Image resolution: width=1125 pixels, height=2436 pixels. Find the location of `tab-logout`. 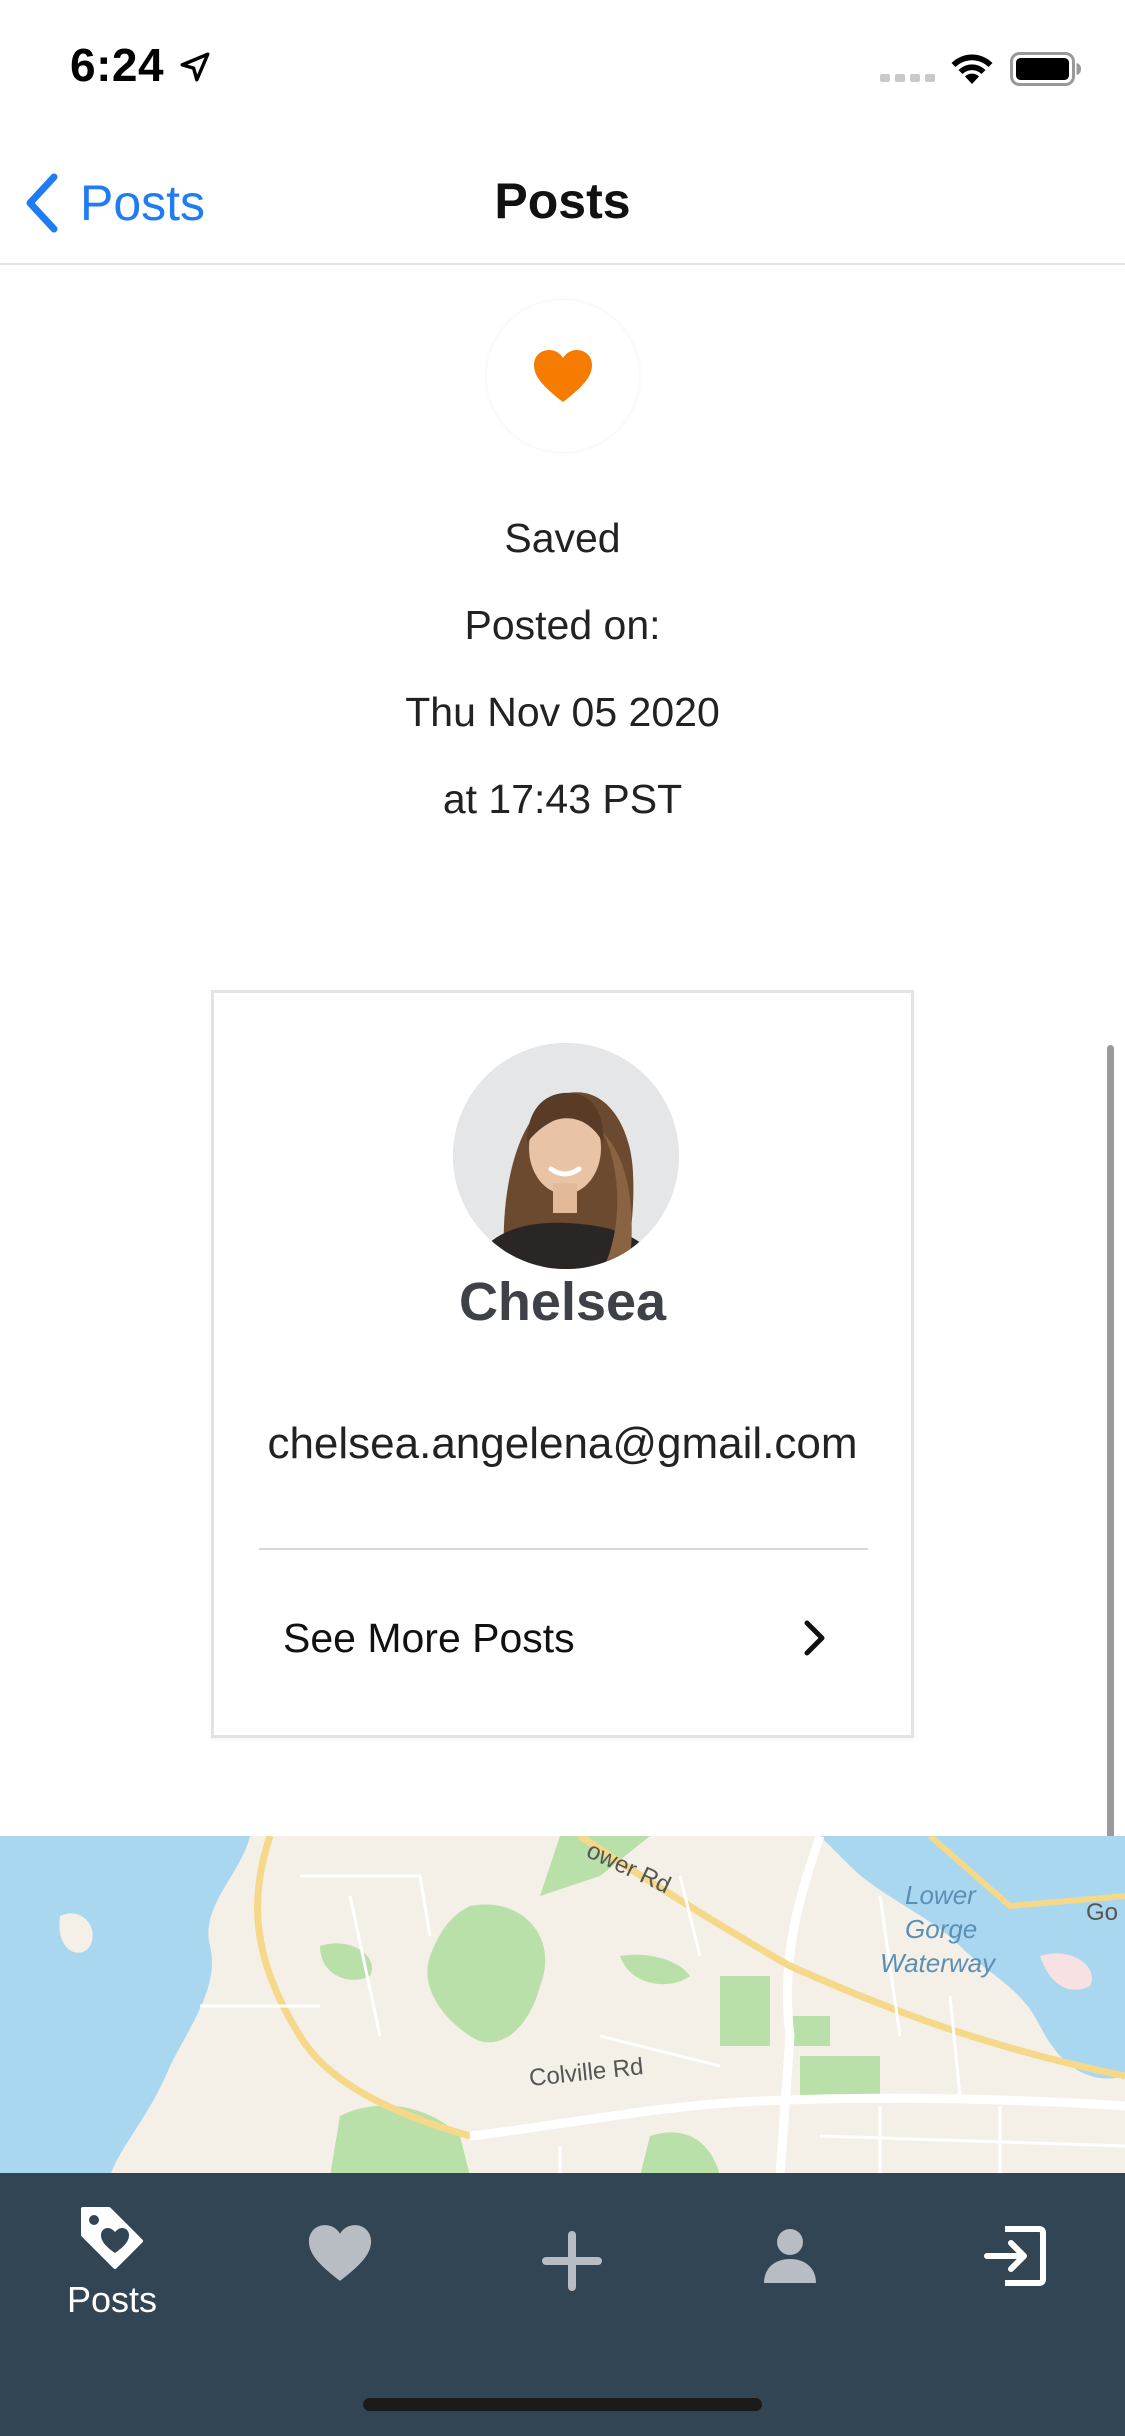

tab-logout is located at coordinates (1015, 2290).